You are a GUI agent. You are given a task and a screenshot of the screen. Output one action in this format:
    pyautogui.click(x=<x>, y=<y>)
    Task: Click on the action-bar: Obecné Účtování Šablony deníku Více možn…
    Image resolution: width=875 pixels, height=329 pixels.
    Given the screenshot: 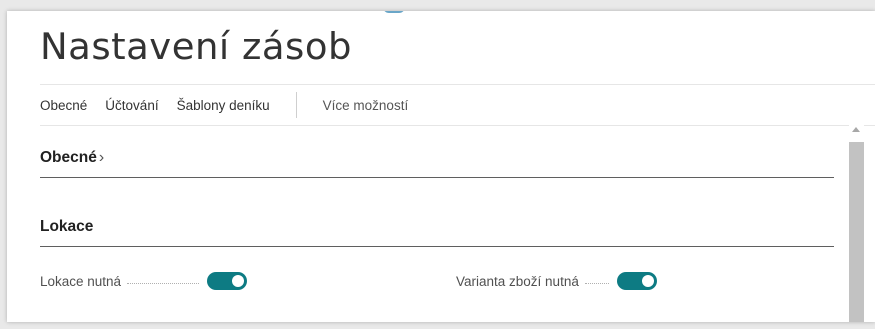 What is the action you would take?
    pyautogui.click(x=457, y=105)
    